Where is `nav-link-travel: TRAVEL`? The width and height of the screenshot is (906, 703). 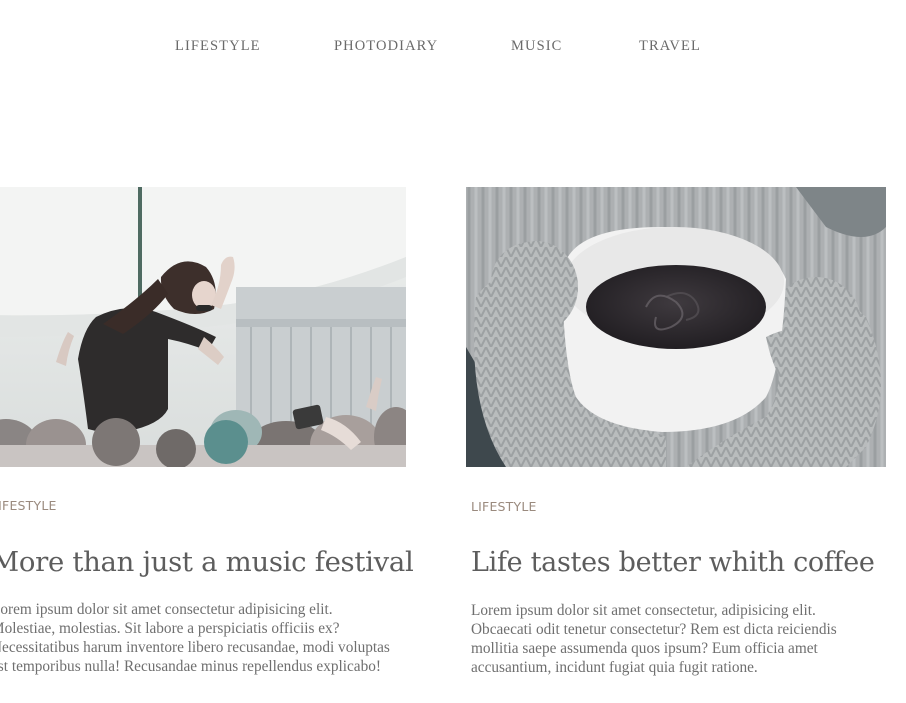 nav-link-travel: TRAVEL is located at coordinates (670, 46).